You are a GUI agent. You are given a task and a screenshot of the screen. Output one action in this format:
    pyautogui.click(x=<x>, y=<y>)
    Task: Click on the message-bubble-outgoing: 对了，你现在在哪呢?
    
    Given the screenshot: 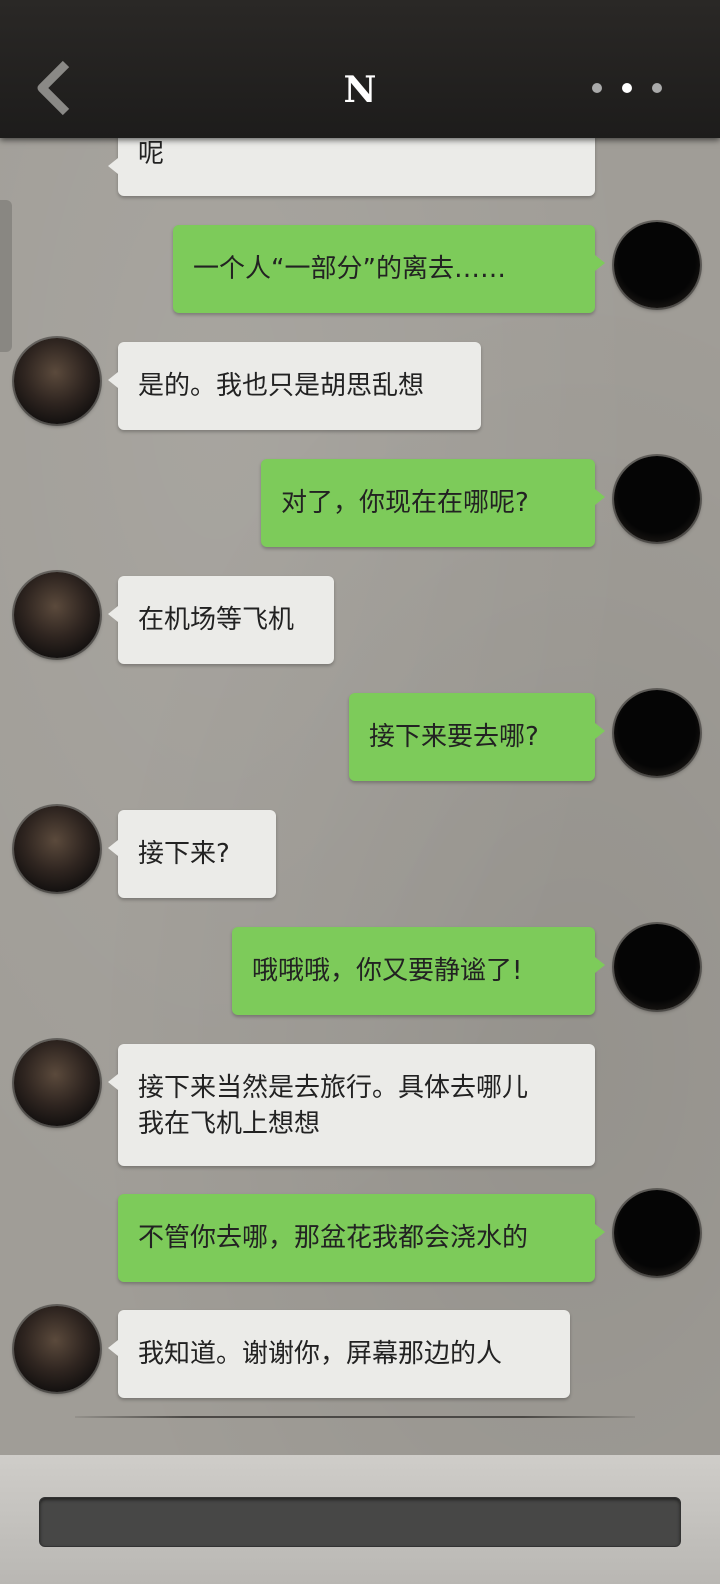 What is the action you would take?
    pyautogui.click(x=433, y=503)
    